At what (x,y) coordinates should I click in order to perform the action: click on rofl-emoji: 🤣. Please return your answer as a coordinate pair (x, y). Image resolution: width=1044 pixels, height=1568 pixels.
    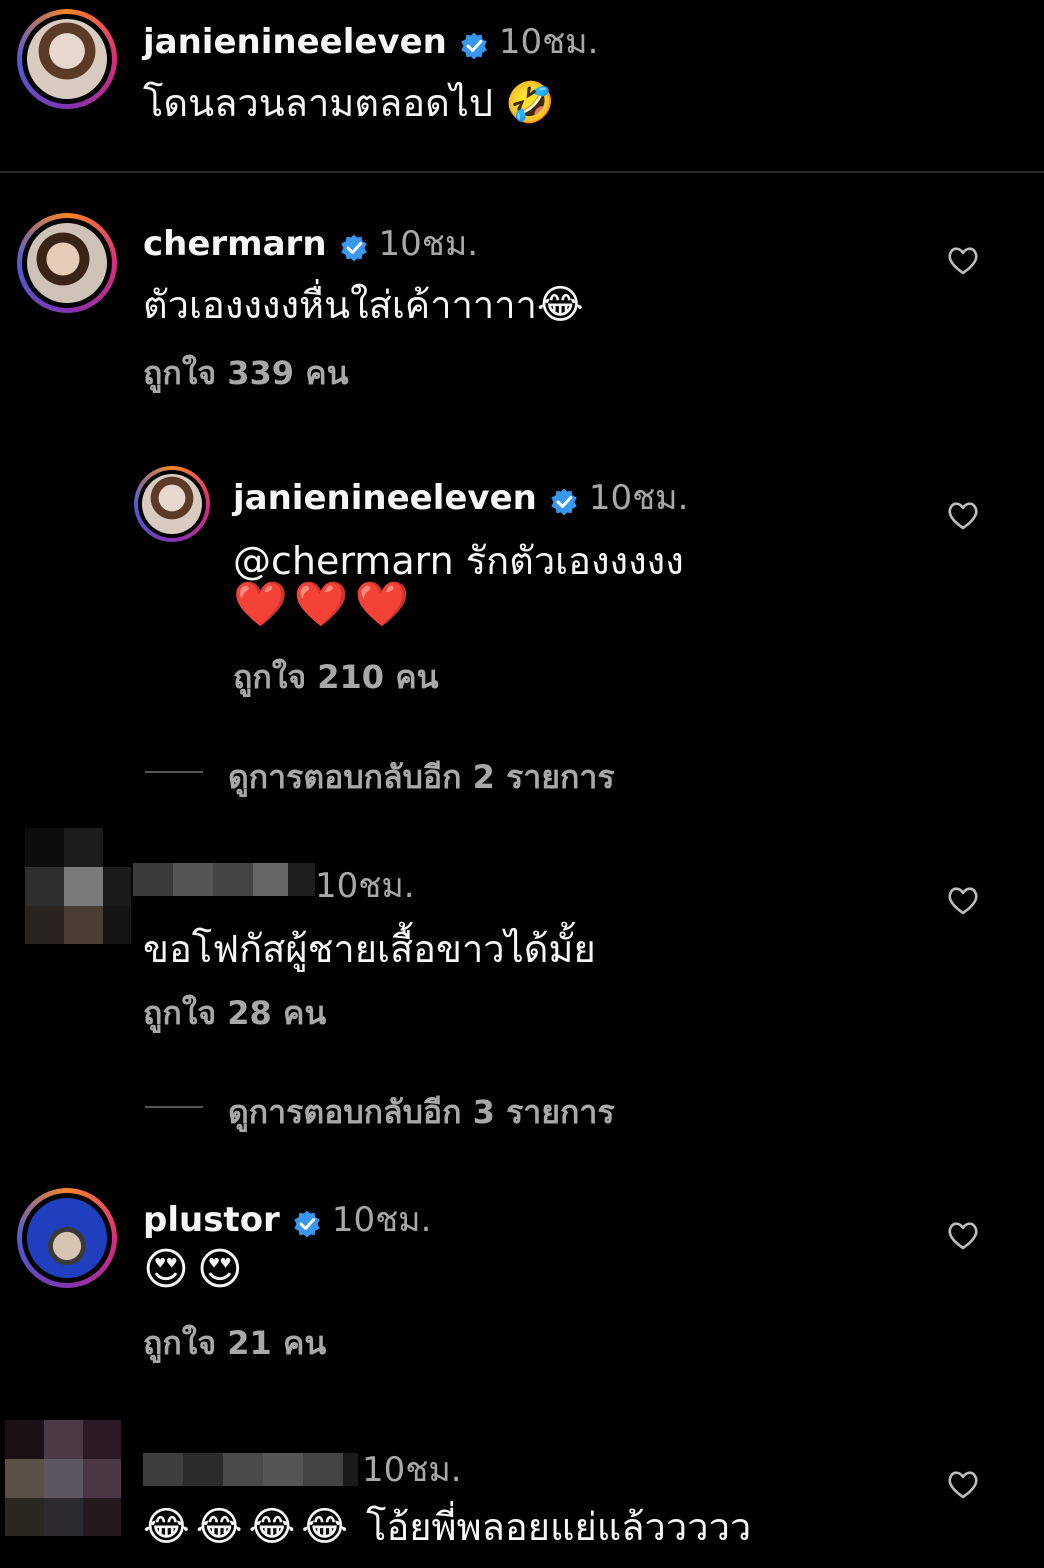
    Looking at the image, I should click on (530, 103).